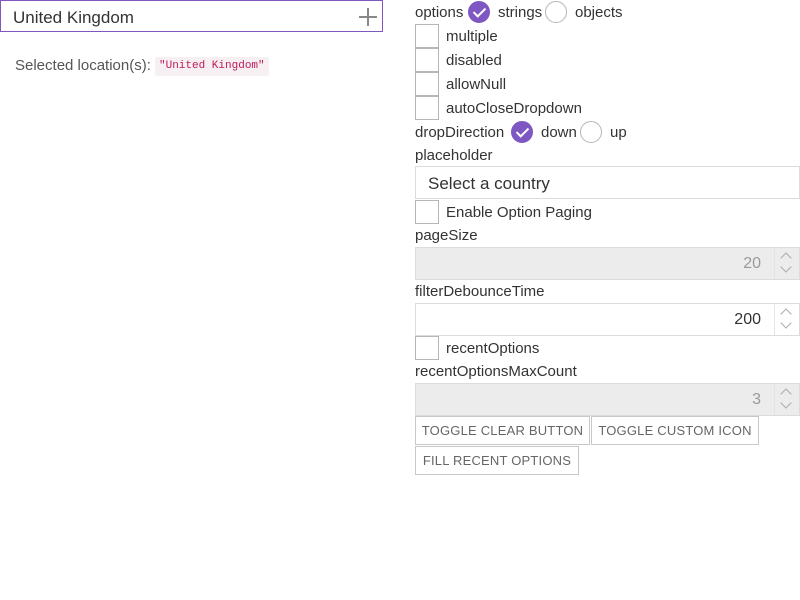 Image resolution: width=800 pixels, height=600 pixels. Describe the element at coordinates (514, 108) in the screenshot. I see `auto-close-dropdown-label: autoCloseDropdown` at that location.